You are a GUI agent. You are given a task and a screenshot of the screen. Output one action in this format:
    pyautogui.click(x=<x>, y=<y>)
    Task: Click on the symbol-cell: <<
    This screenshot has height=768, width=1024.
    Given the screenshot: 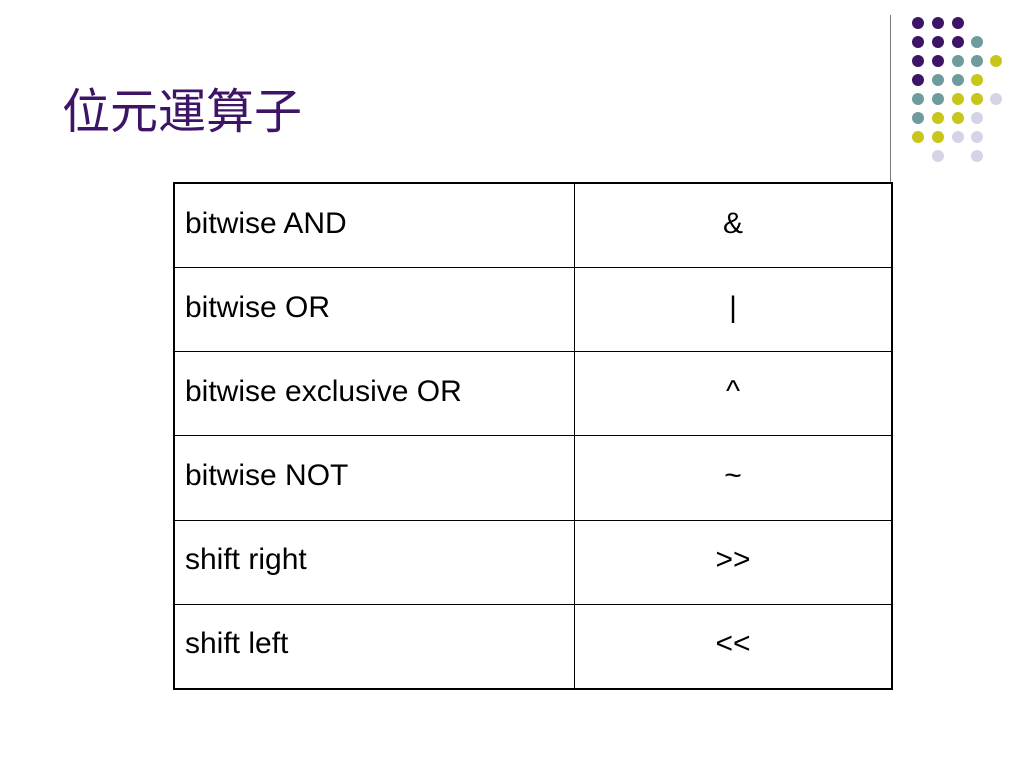 What is the action you would take?
    pyautogui.click(x=733, y=646)
    